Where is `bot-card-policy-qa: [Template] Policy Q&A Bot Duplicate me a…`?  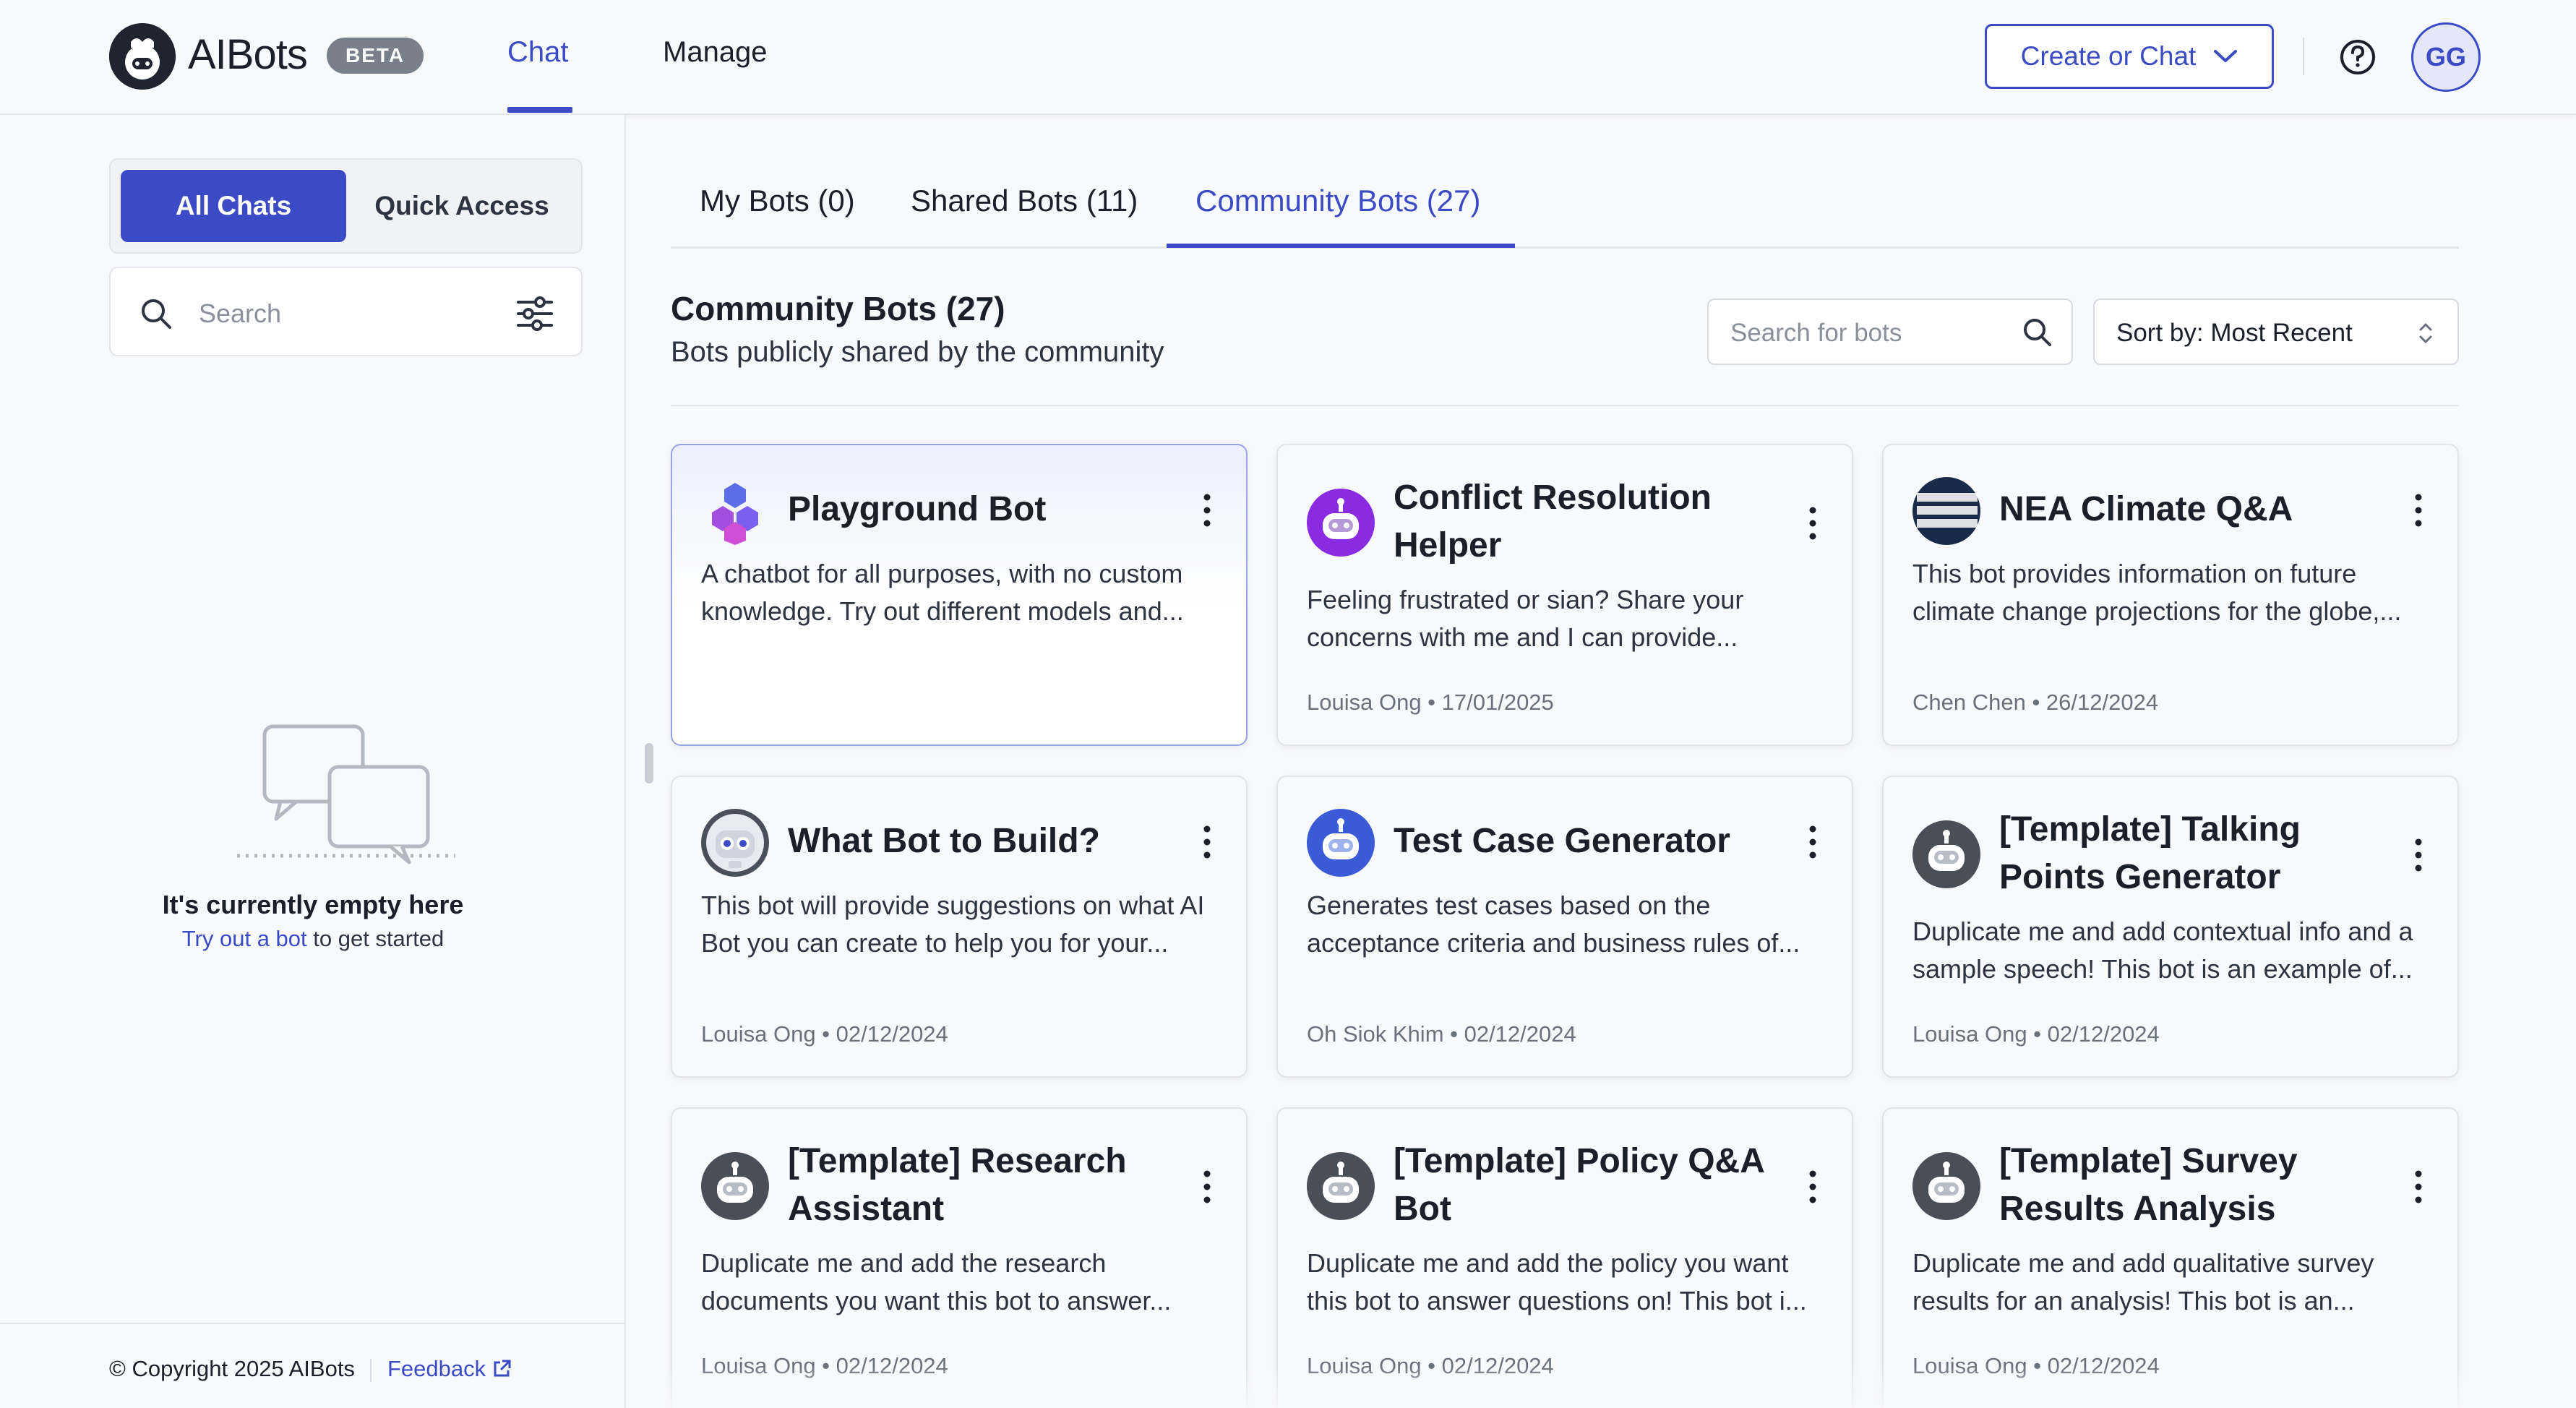 bot-card-policy-qa: [Template] Policy Q&A Bot Duplicate me a… is located at coordinates (1565, 1257).